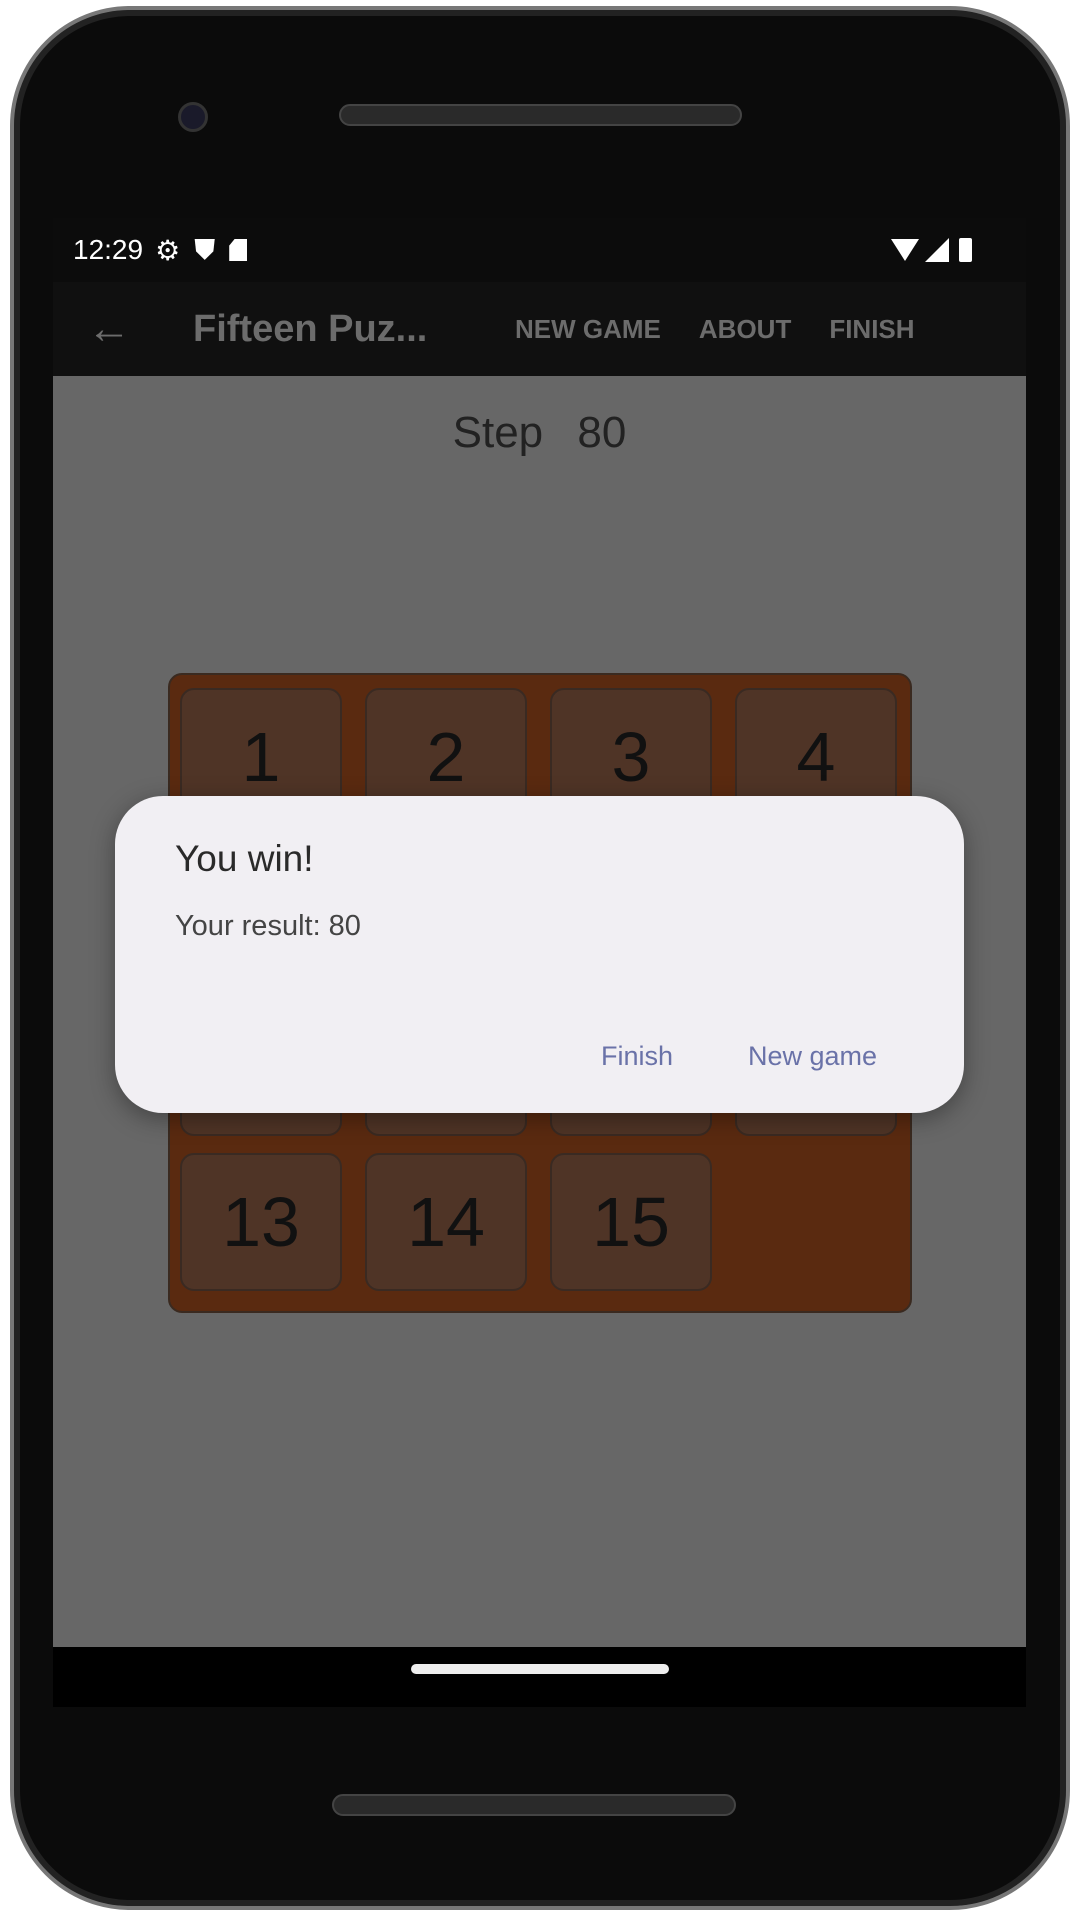 The image size is (1080, 1920). Describe the element at coordinates (108, 249) in the screenshot. I see `status-time: 12:29` at that location.